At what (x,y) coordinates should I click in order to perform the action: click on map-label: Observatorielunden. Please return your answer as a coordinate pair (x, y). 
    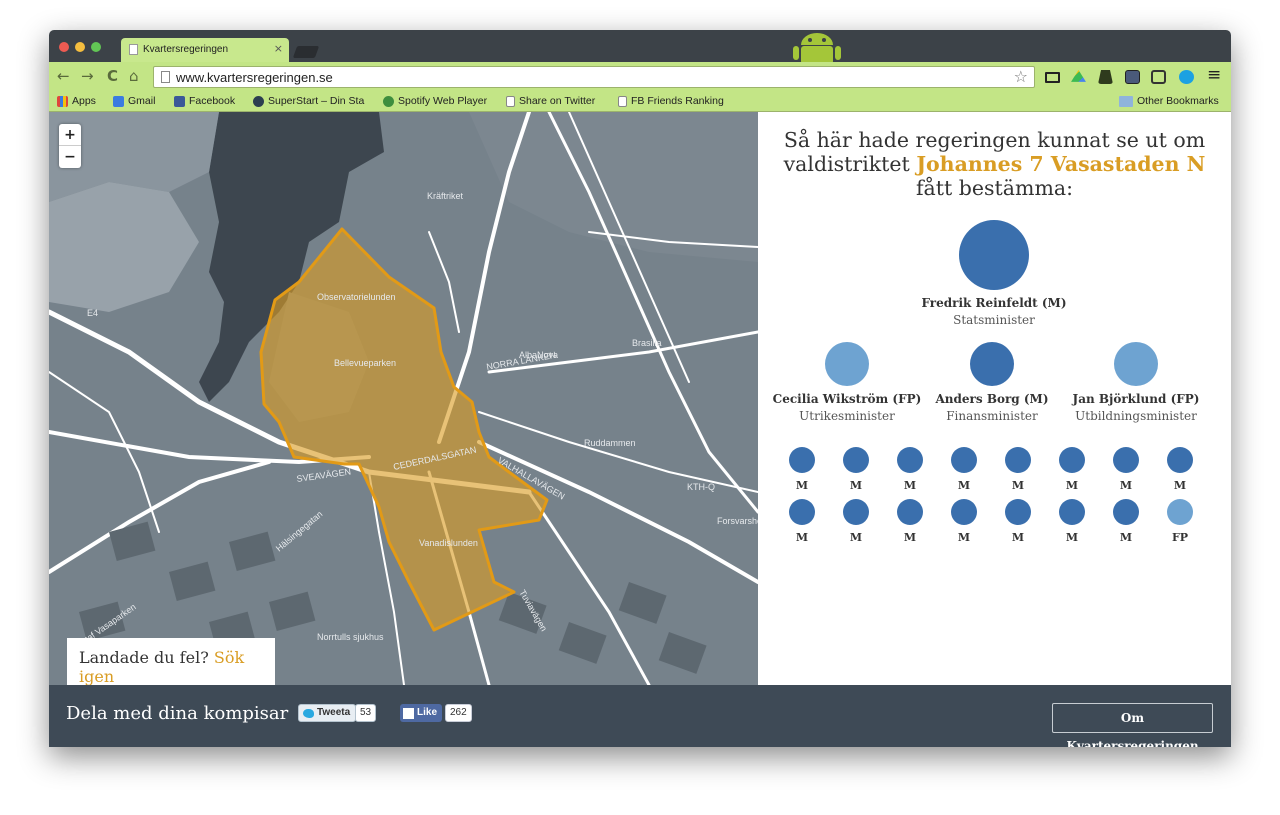
    Looking at the image, I should click on (356, 297).